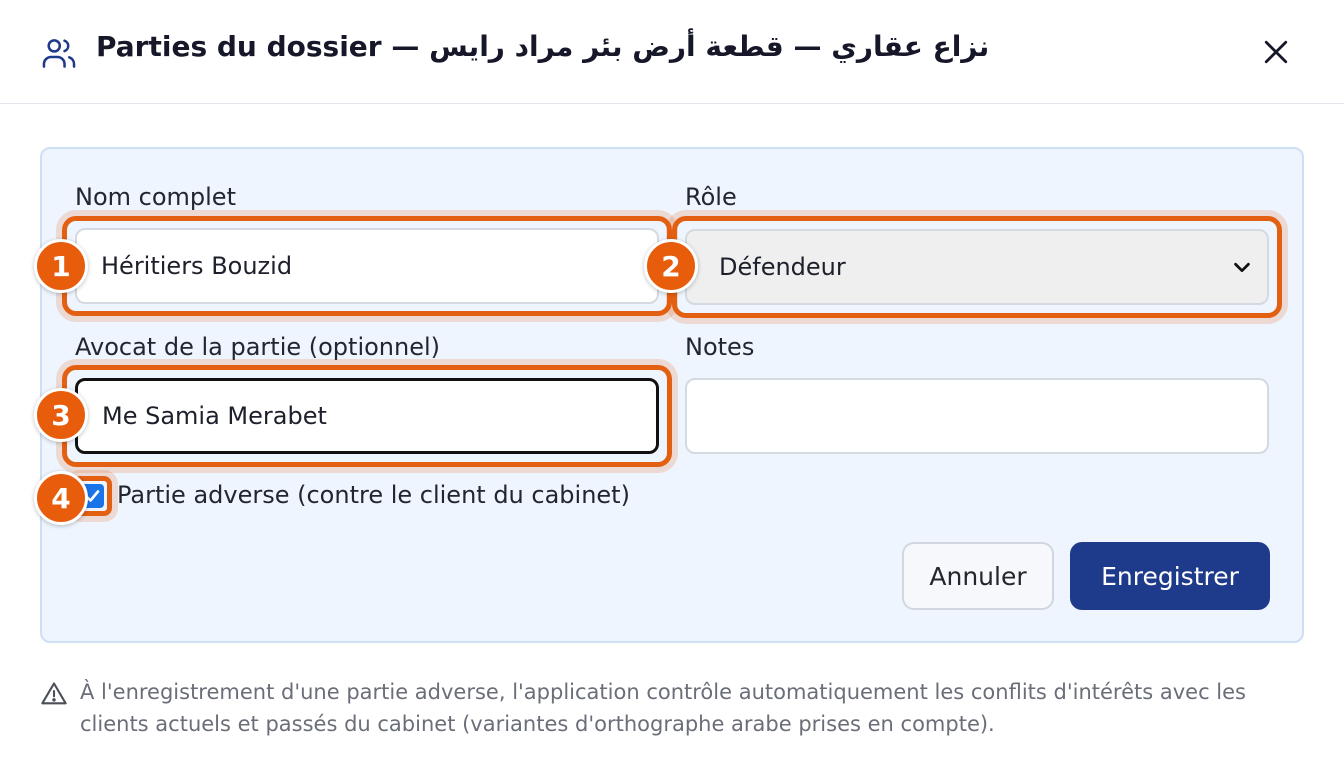  I want to click on close-icon, so click(1276, 52).